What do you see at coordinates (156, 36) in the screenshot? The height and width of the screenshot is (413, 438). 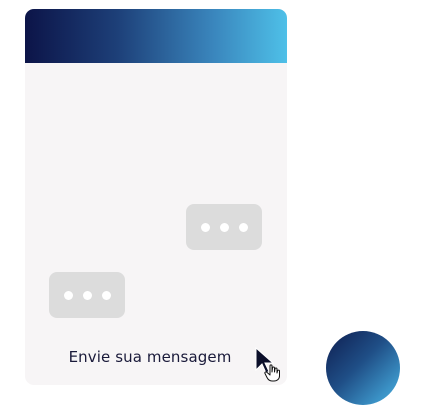 I see `chat-header` at bounding box center [156, 36].